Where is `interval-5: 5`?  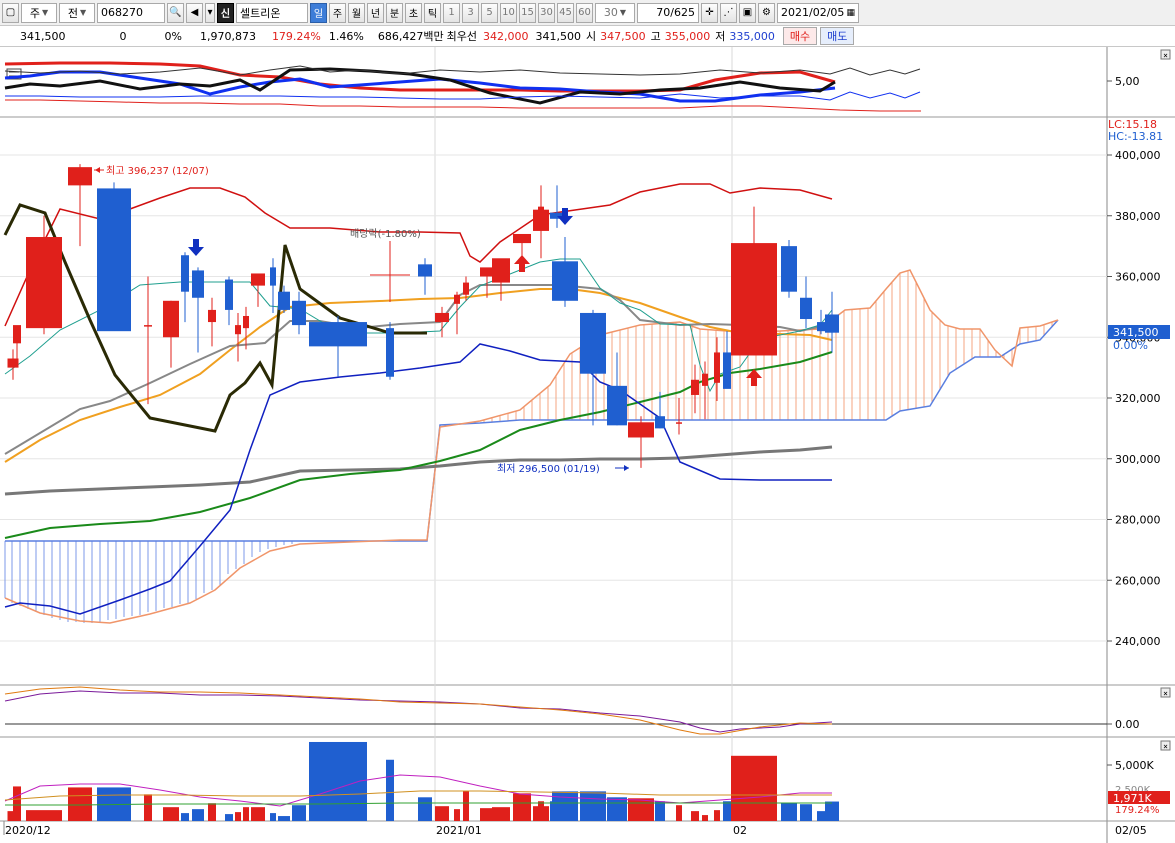 interval-5: 5 is located at coordinates (489, 12).